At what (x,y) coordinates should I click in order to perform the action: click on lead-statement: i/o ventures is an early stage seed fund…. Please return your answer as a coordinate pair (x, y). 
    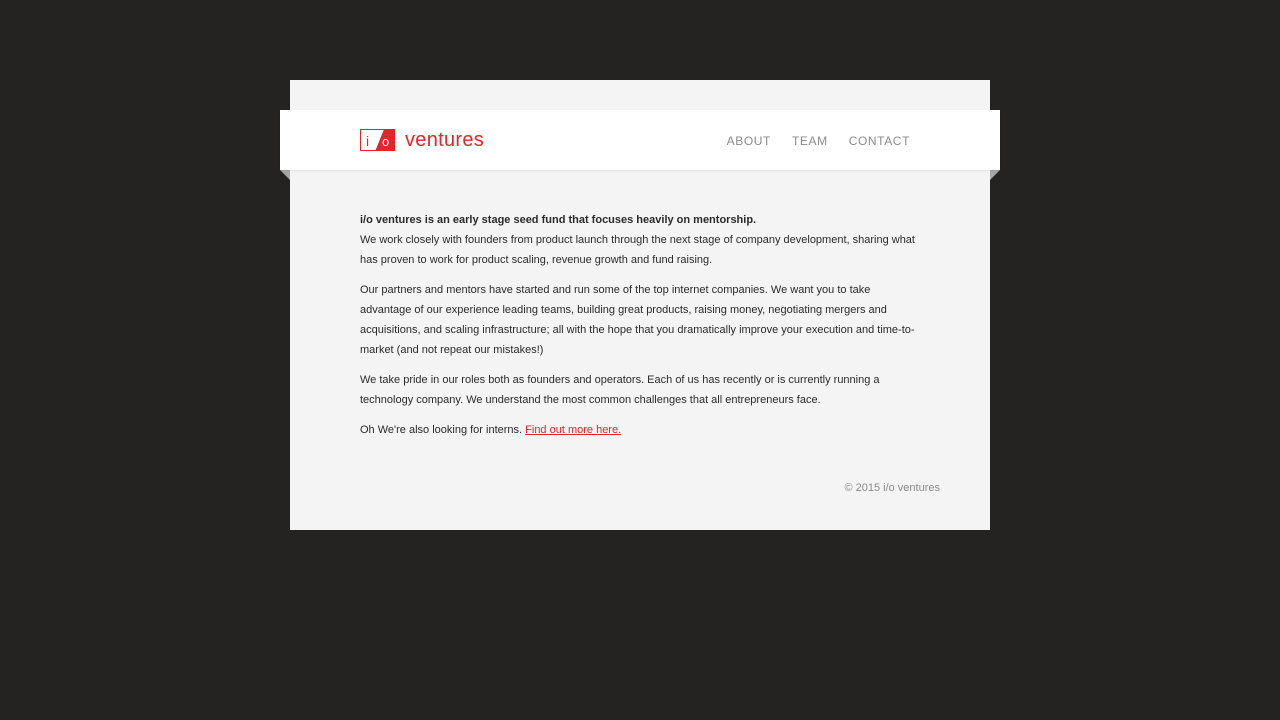
    Looking at the image, I should click on (558, 220).